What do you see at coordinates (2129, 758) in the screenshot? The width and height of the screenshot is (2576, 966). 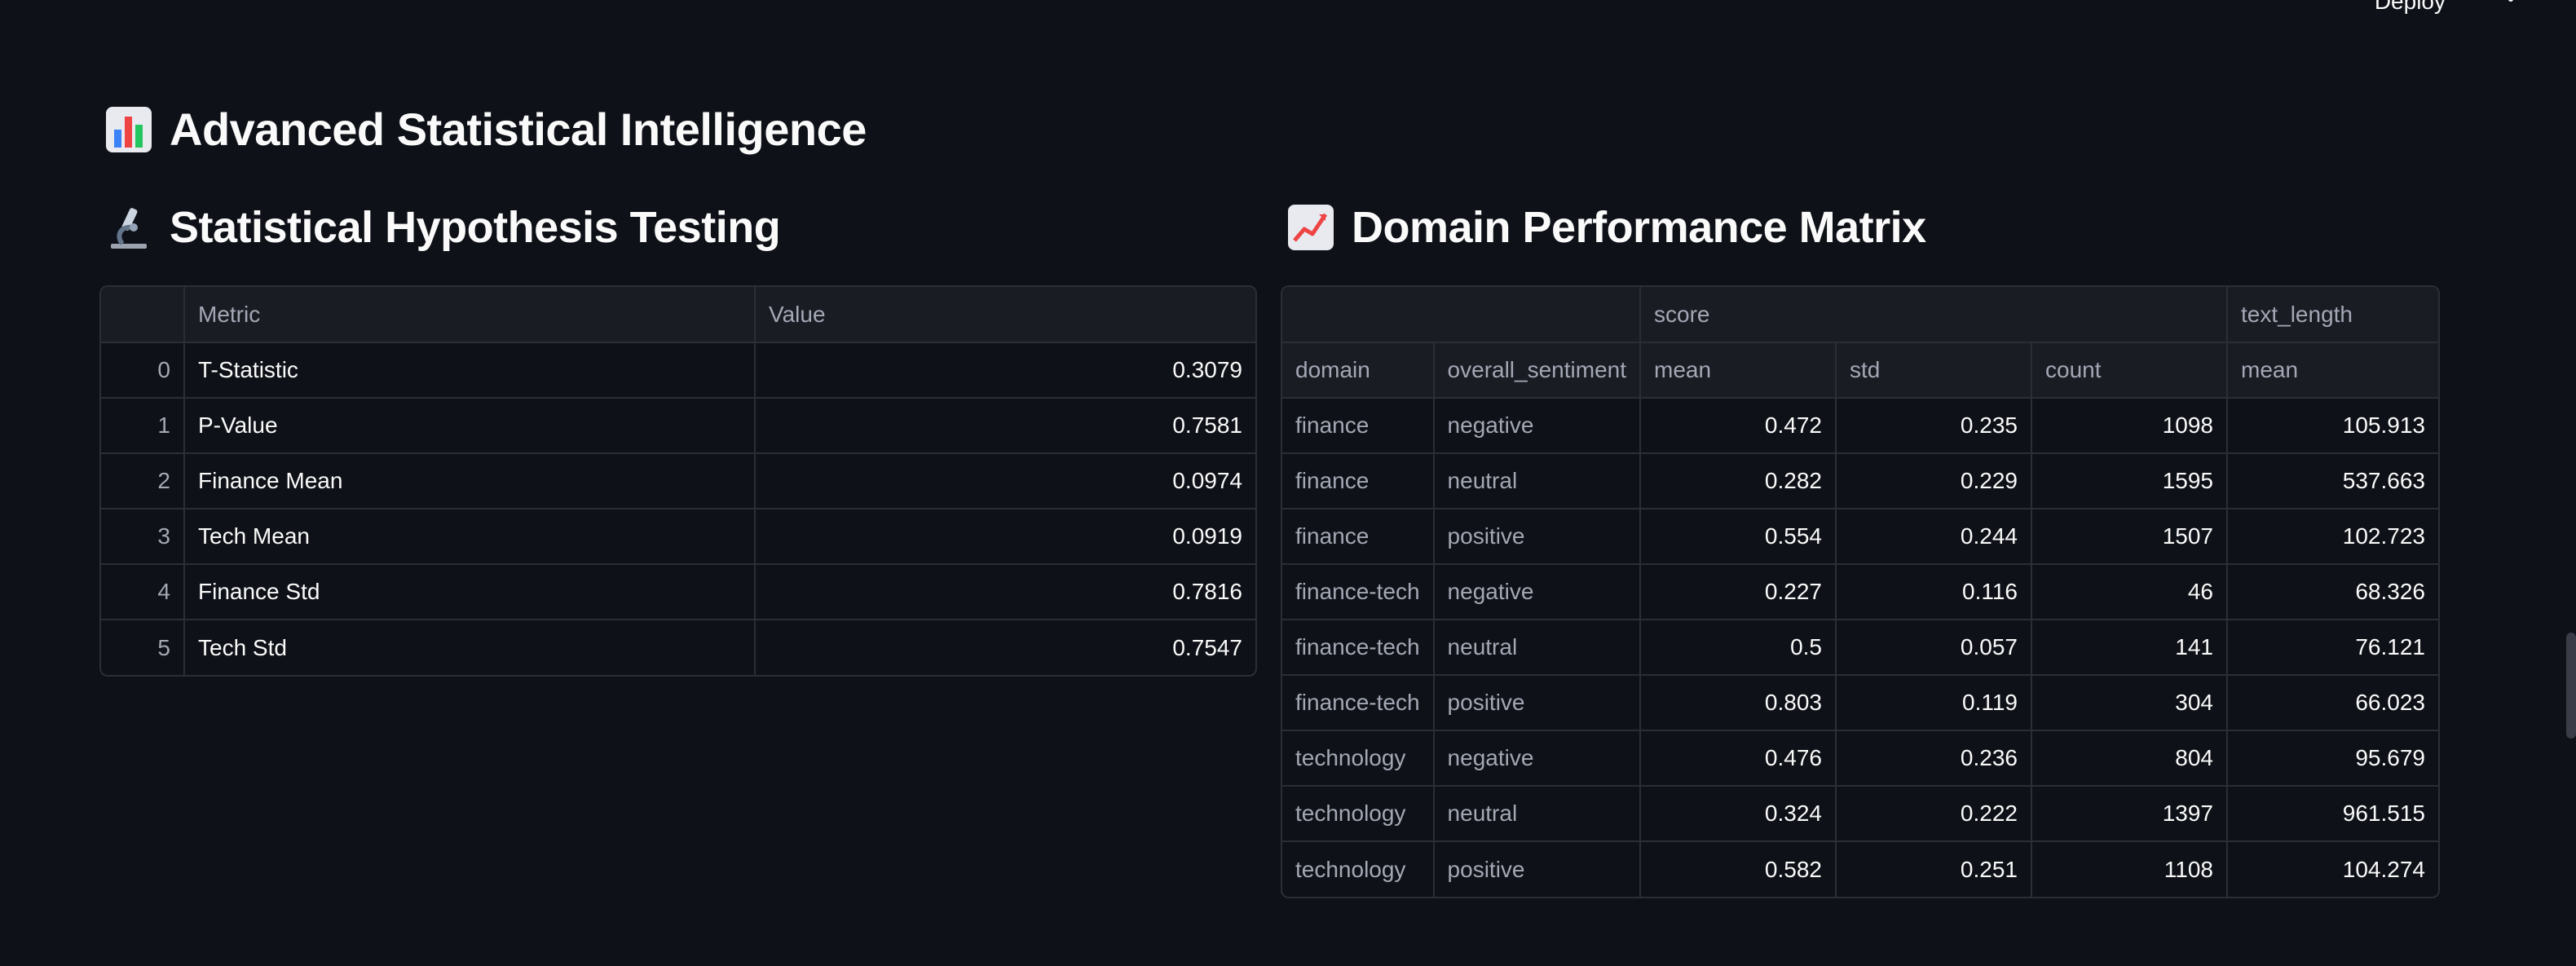 I see `score-count-cell: 804` at bounding box center [2129, 758].